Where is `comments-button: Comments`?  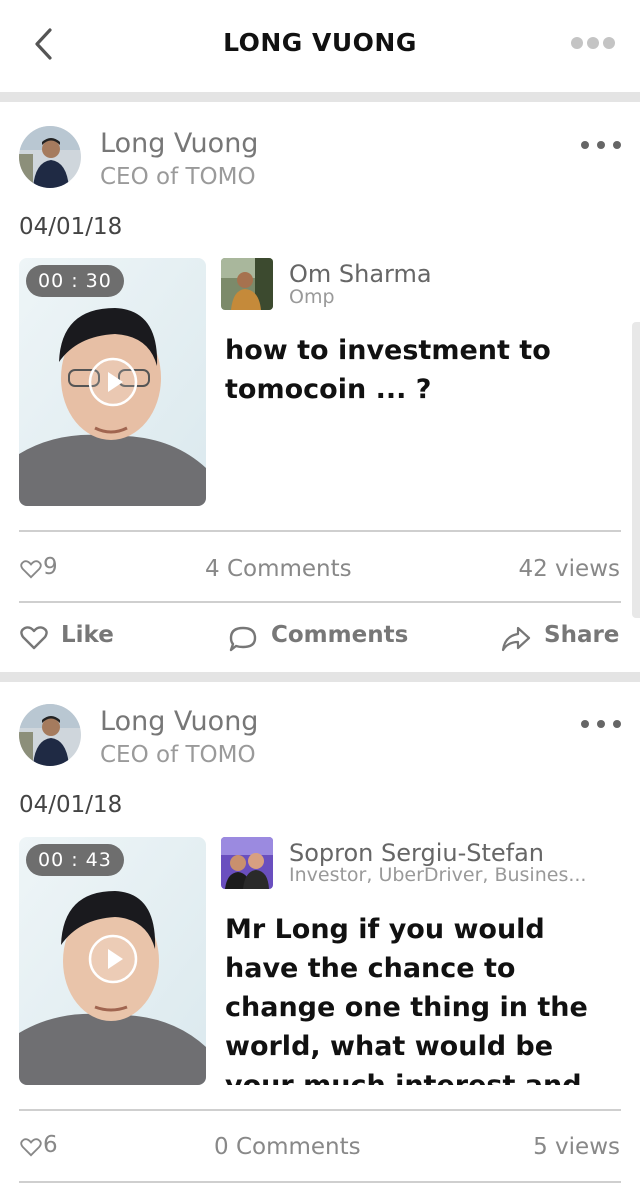
comments-button: Comments is located at coordinates (323, 638).